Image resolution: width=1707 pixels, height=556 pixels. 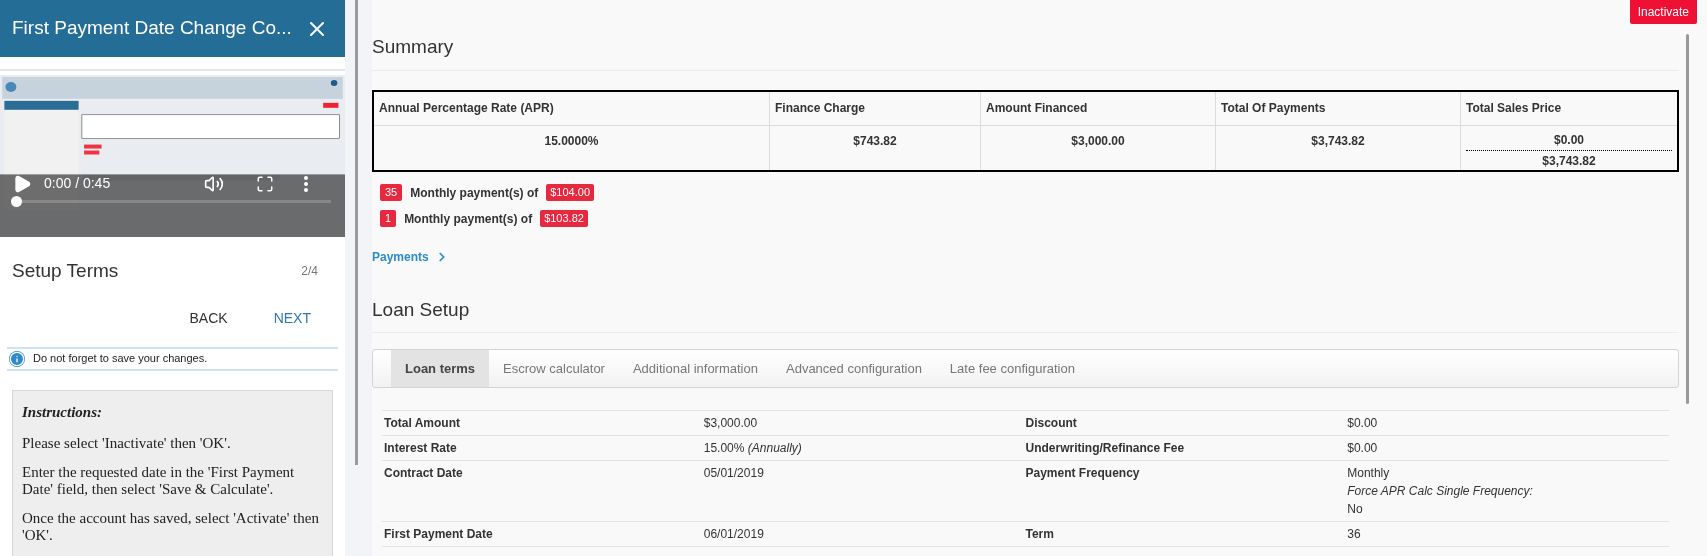 What do you see at coordinates (564, 218) in the screenshot?
I see `amount-badge: $103.82` at bounding box center [564, 218].